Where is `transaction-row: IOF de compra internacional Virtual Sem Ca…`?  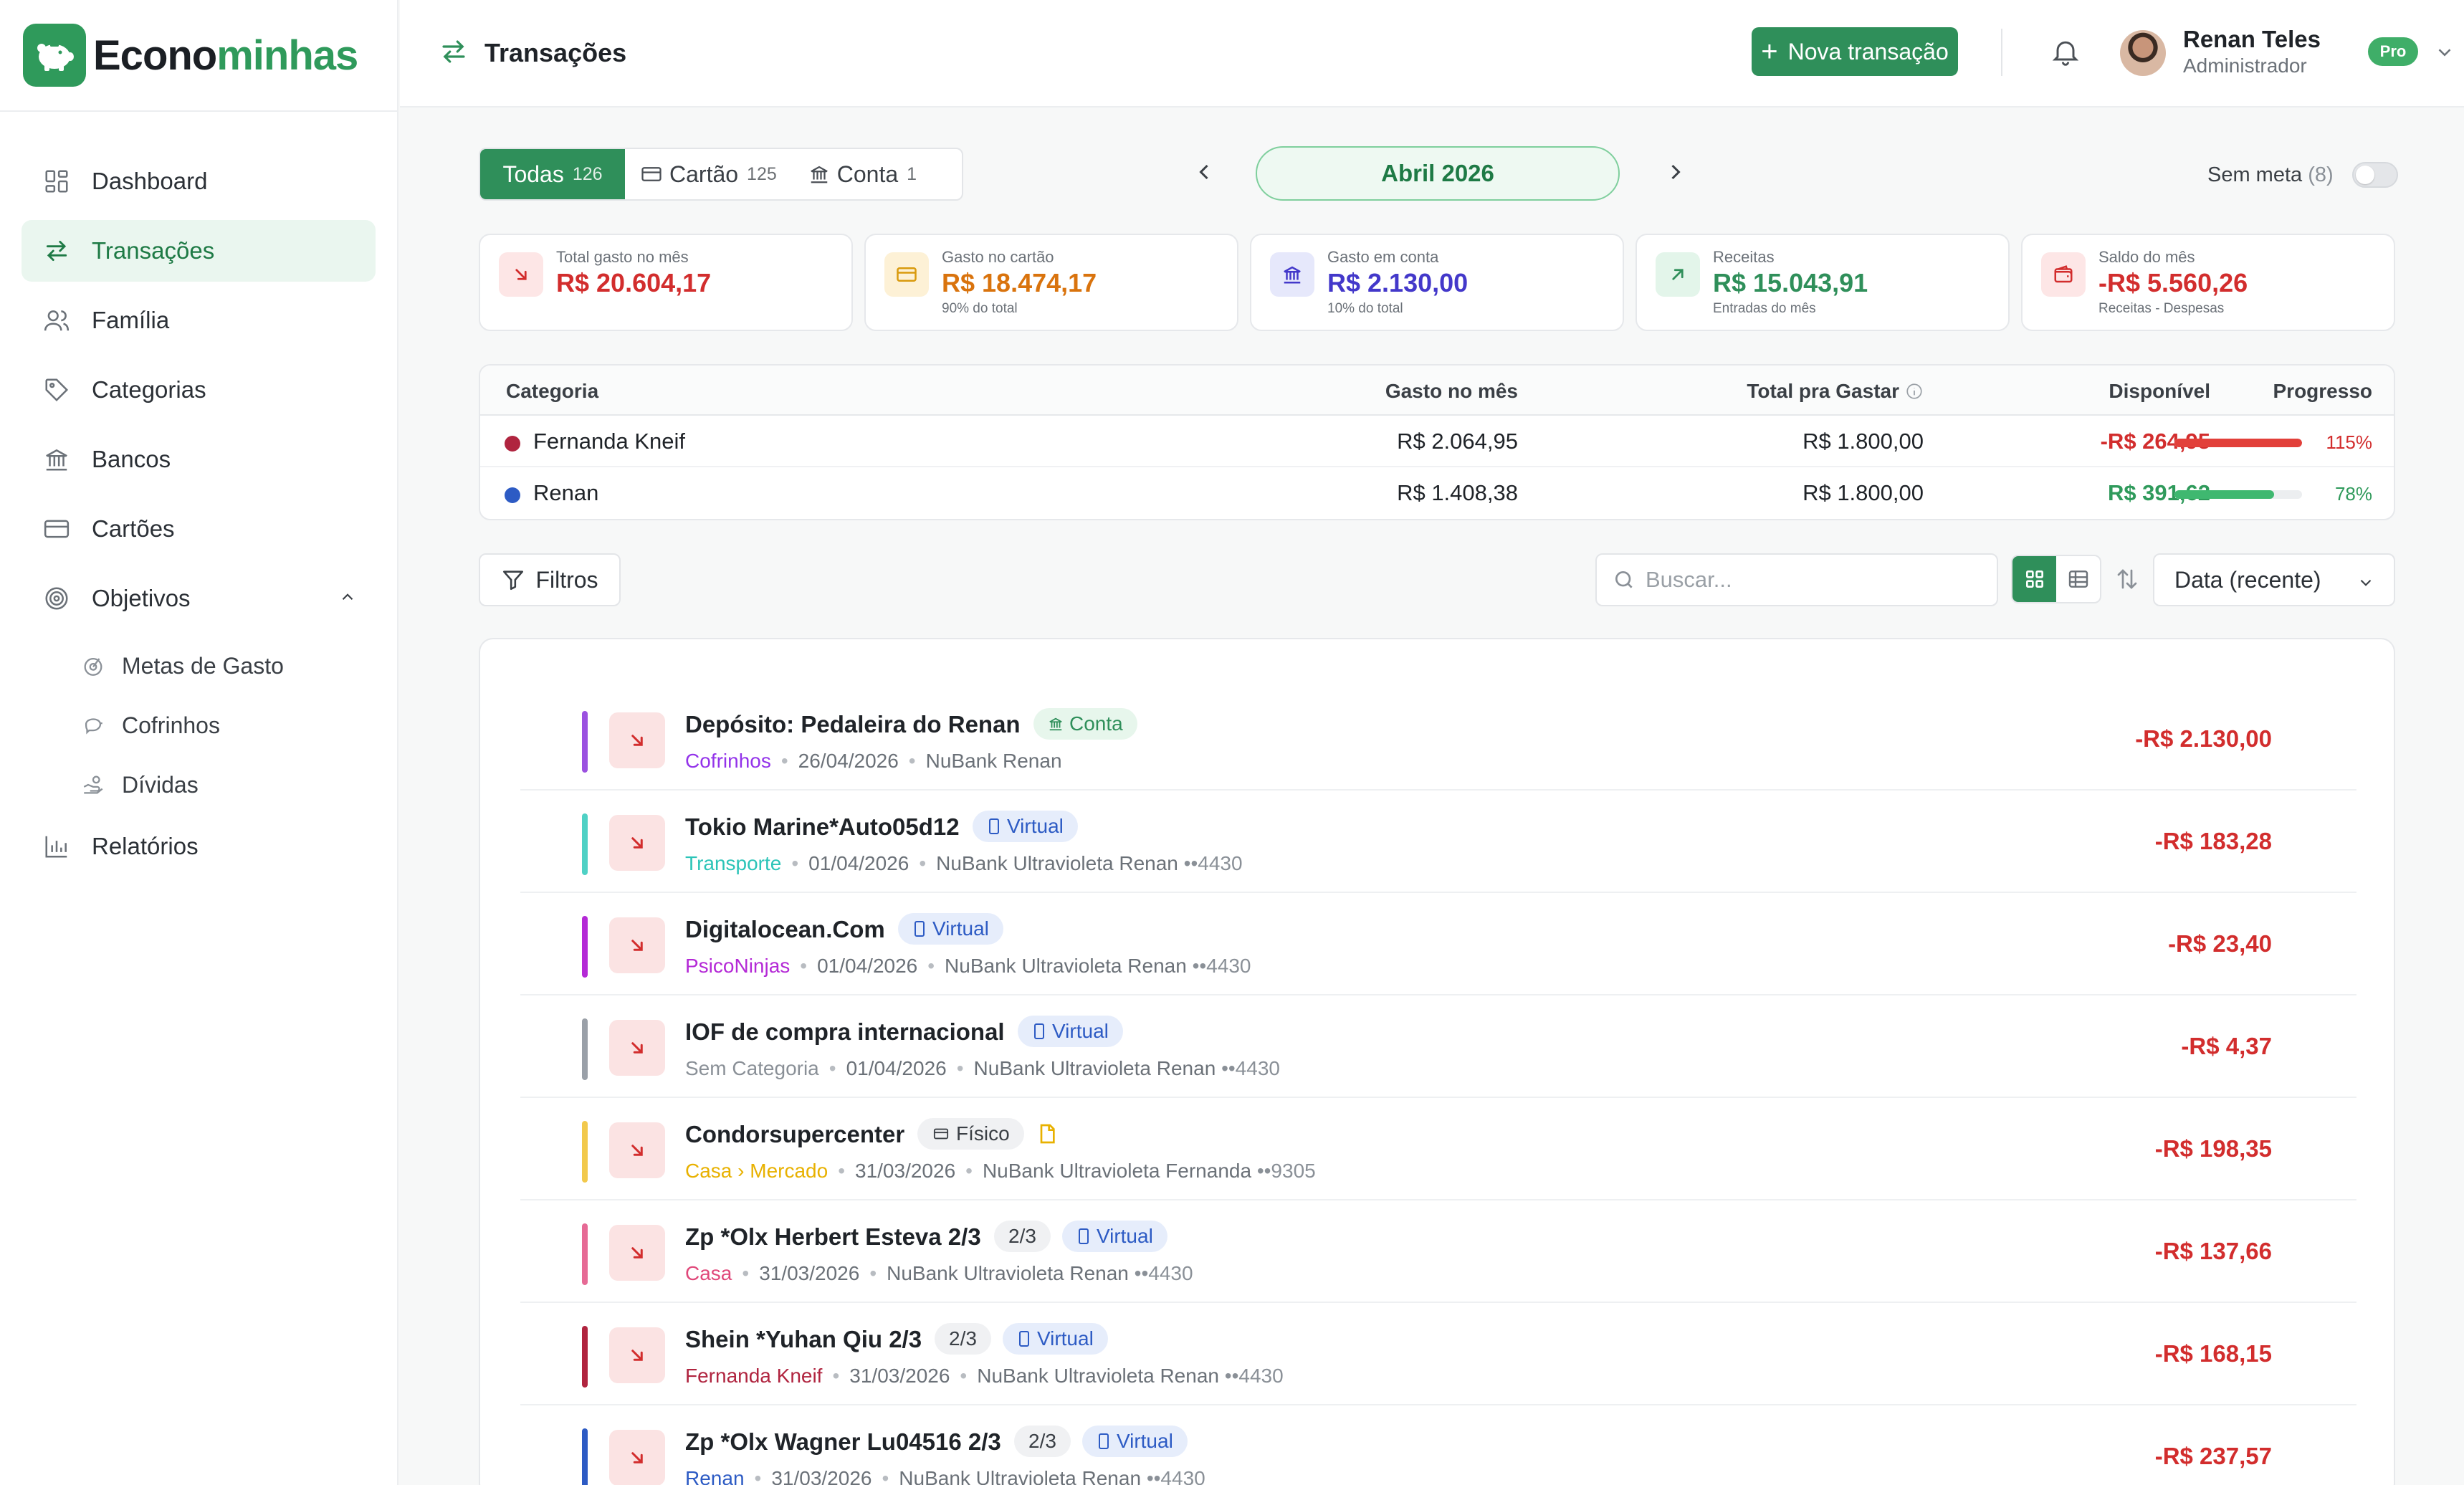
transaction-row: IOF de compra internacional Virtual Sem Ca… is located at coordinates (1438, 1046).